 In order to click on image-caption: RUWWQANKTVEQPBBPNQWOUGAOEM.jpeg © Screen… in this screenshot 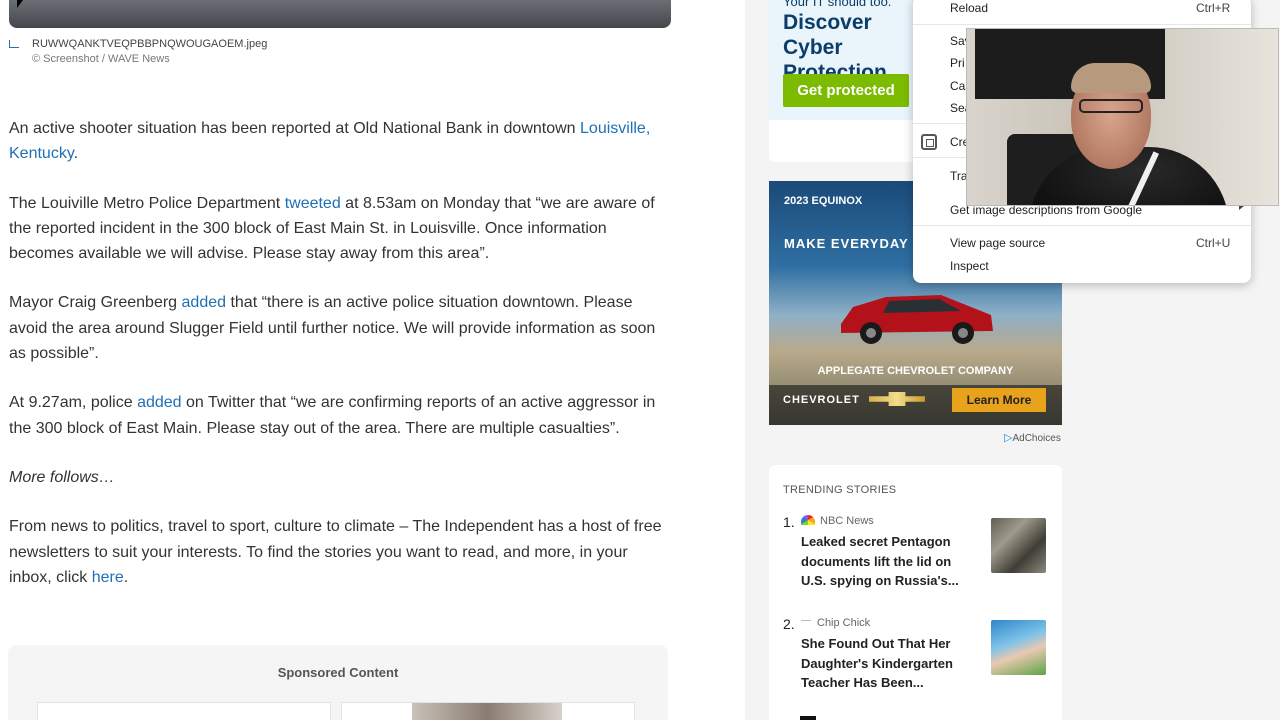, I will do `click(138, 51)`.